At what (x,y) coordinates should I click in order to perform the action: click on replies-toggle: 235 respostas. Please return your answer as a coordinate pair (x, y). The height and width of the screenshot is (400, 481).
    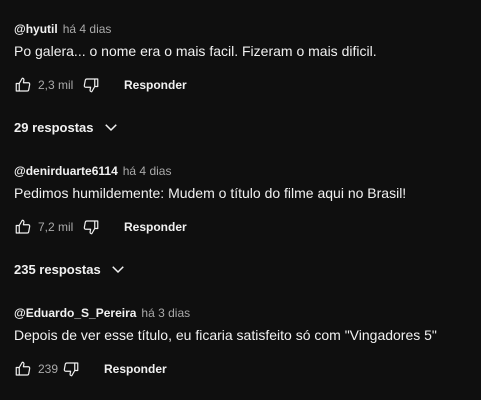
    Looking at the image, I should click on (70, 269).